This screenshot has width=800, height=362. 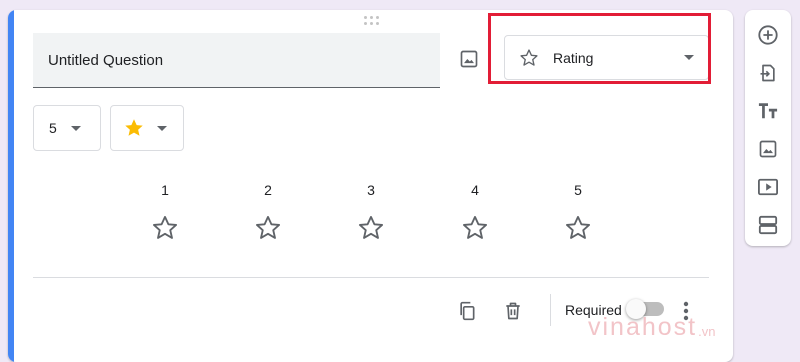 What do you see at coordinates (371, 277) in the screenshot?
I see `footer-divider` at bounding box center [371, 277].